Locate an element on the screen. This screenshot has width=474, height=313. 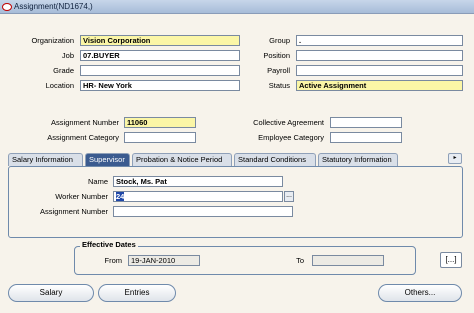
status-label: Status is located at coordinates (279, 85).